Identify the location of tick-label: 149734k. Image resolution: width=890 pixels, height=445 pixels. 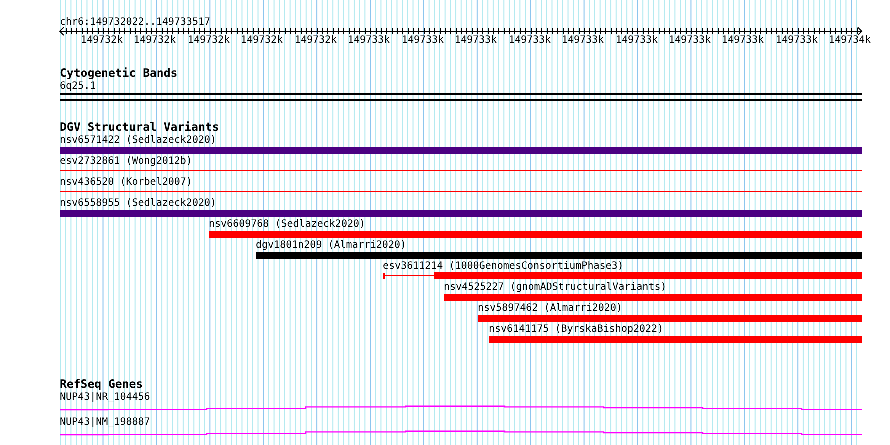
(850, 40).